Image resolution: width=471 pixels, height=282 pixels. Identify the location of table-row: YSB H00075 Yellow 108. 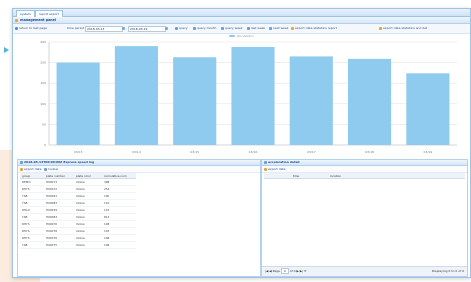
(78, 245).